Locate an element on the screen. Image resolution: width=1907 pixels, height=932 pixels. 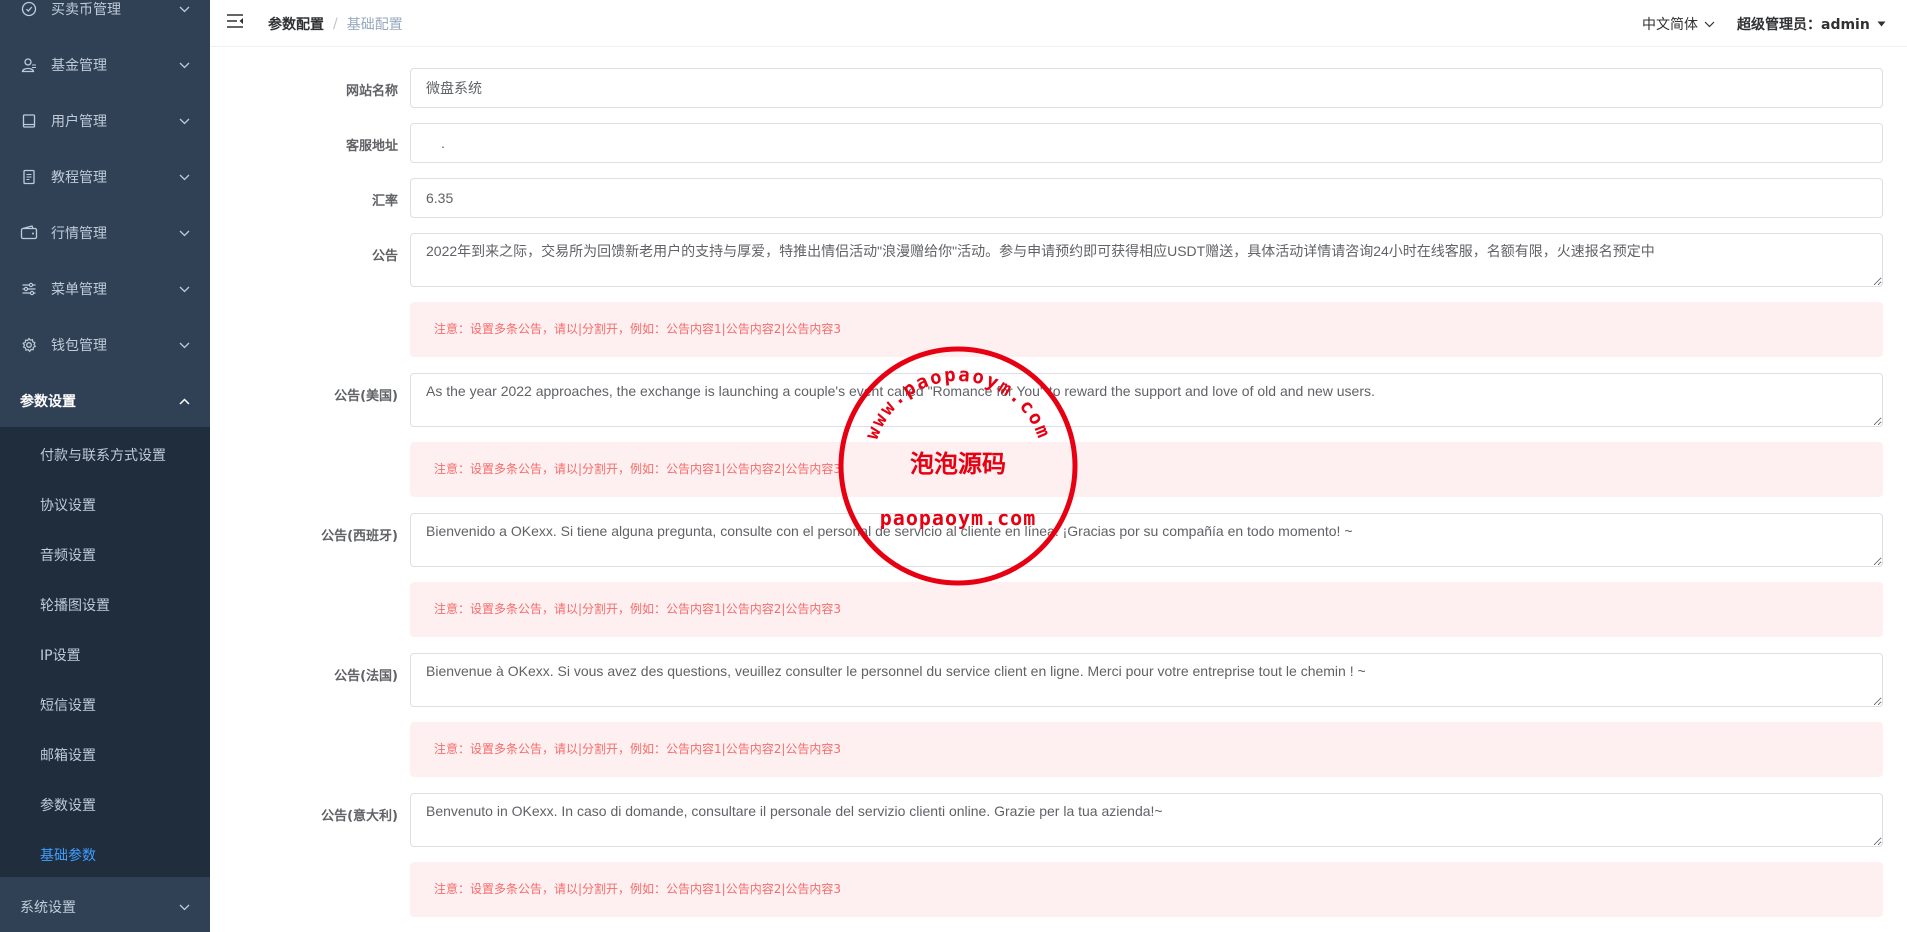
sub-item-email: 邮箱设置 is located at coordinates (105, 755).